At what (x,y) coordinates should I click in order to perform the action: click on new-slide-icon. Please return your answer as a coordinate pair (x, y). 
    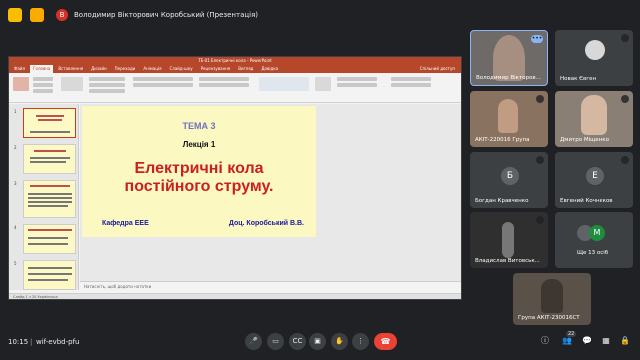
    Looking at the image, I should click on (72, 84).